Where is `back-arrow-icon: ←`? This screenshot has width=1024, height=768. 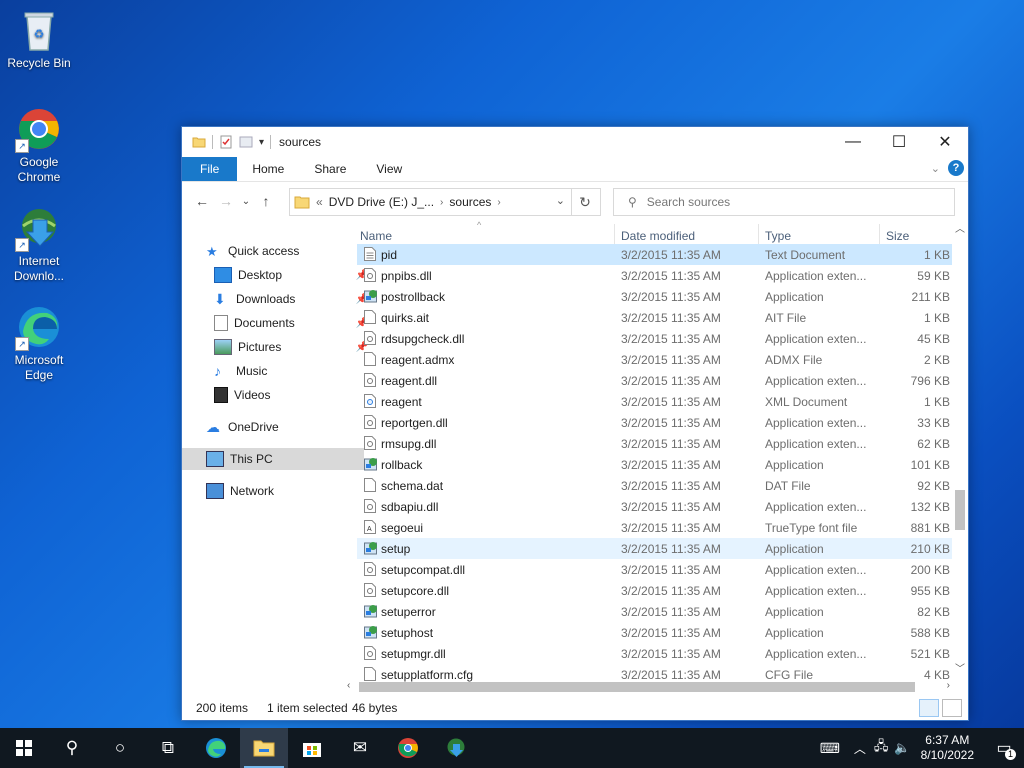
back-arrow-icon: ← is located at coordinates (202, 201).